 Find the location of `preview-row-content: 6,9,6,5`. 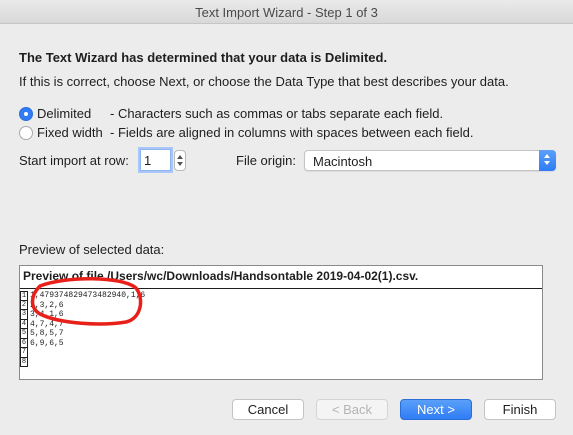

preview-row-content: 6,9,6,5 is located at coordinates (47, 343).